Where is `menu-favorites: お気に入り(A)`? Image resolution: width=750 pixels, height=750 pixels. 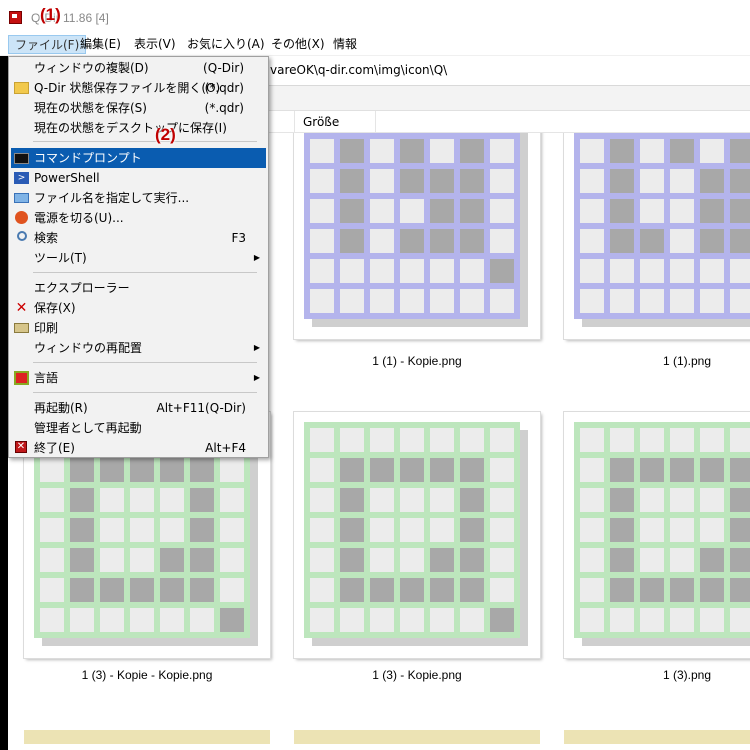
menu-favorites: お気に入り(A) is located at coordinates (226, 44).